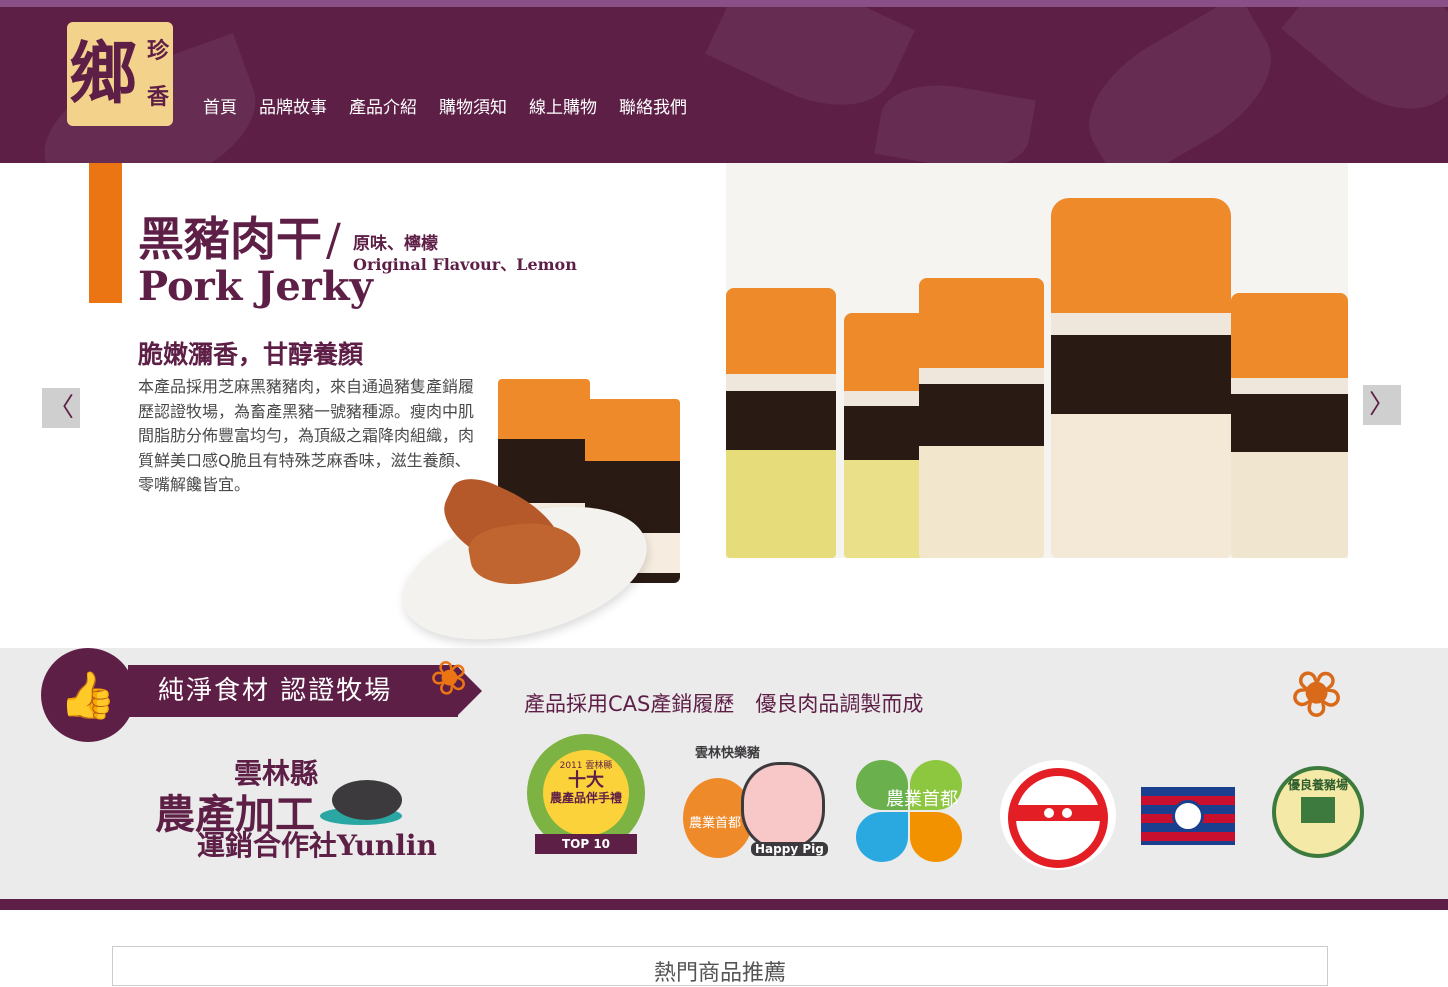 This screenshot has width=1448, height=987. What do you see at coordinates (255, 286) in the screenshot?
I see `slide-title-en: Pork Jerky` at bounding box center [255, 286].